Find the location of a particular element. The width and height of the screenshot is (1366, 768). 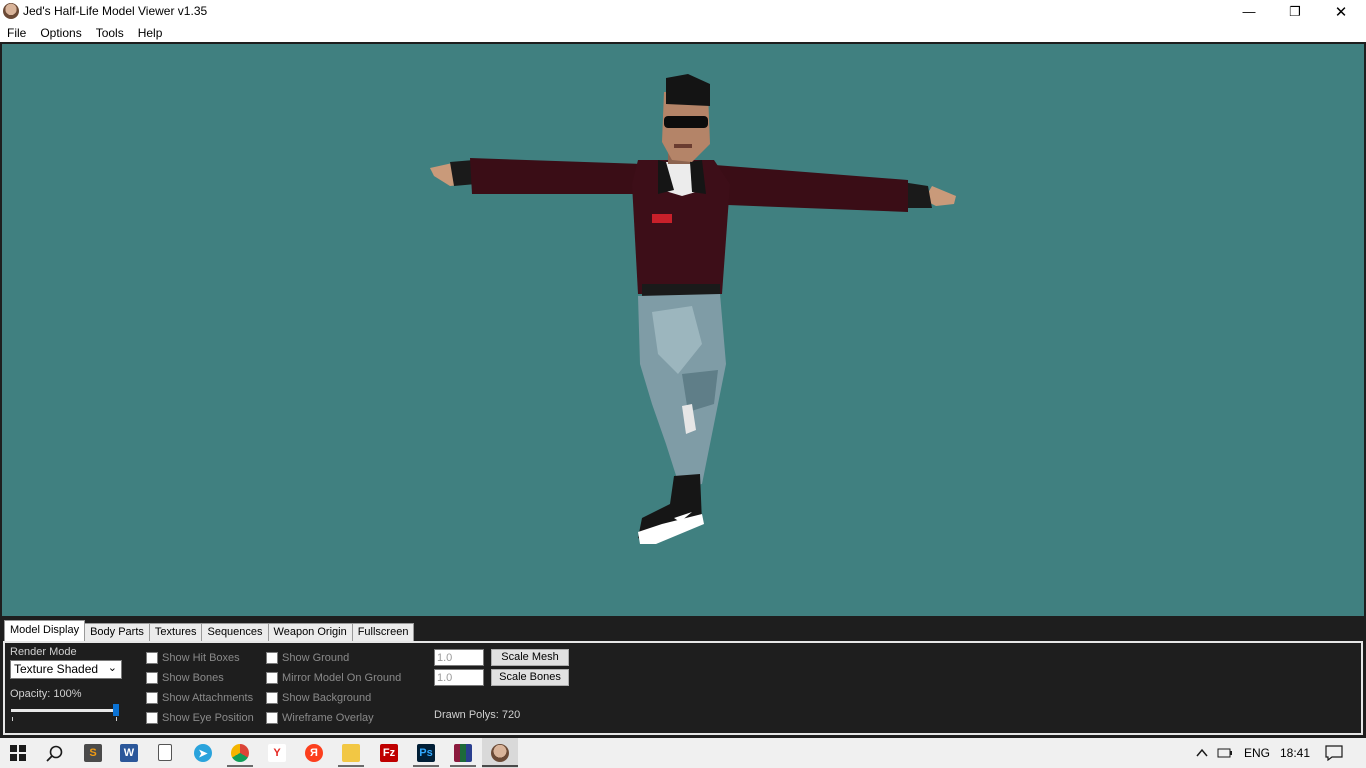

render-mode-value: Texture Shaded is located at coordinates (56, 669).